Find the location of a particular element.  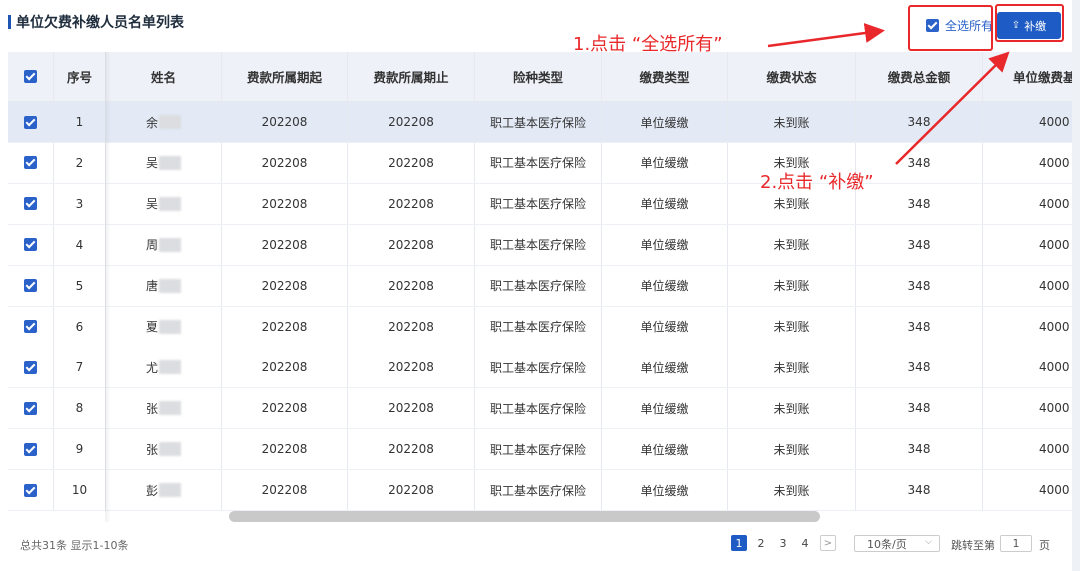

table-row: 1 余 202208 202208 职工基本医疗保险 单位缓缴 未到账 348 4000 is located at coordinates (540, 122).